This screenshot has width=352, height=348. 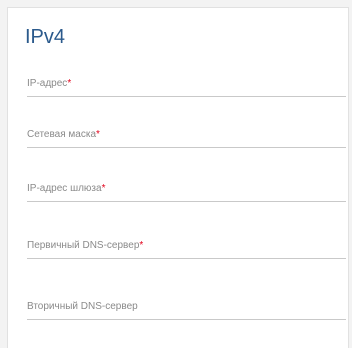 What do you see at coordinates (85, 245) in the screenshot?
I see `primary-dns-label: Первичный DNS-сервер*` at bounding box center [85, 245].